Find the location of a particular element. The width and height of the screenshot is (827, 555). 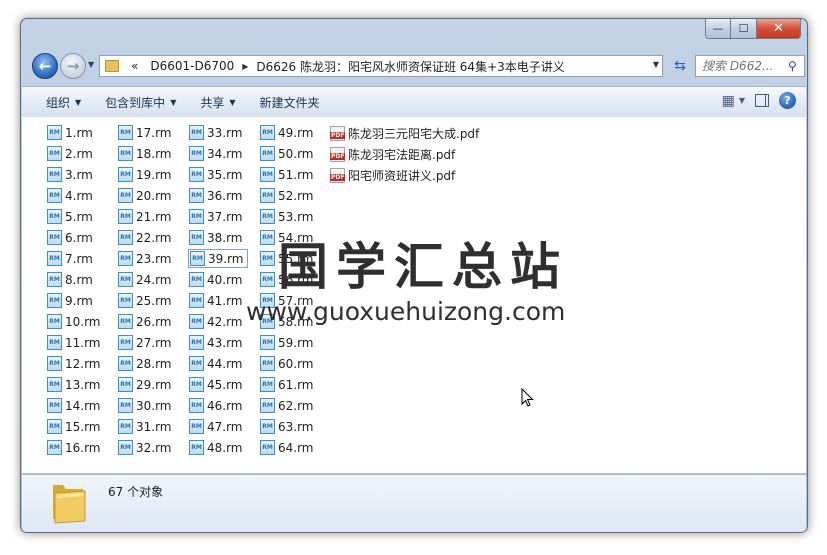

file-item: RM 5.rm is located at coordinates (81, 216).